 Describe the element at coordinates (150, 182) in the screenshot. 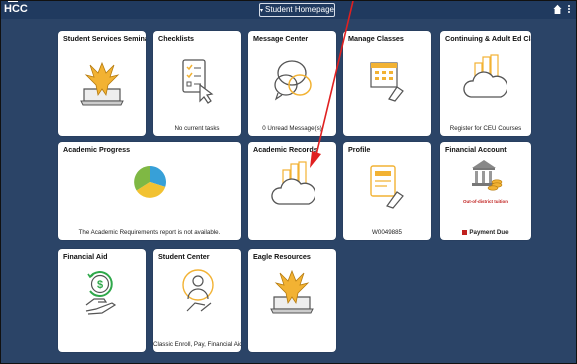

I see `pie-chart-icon` at that location.